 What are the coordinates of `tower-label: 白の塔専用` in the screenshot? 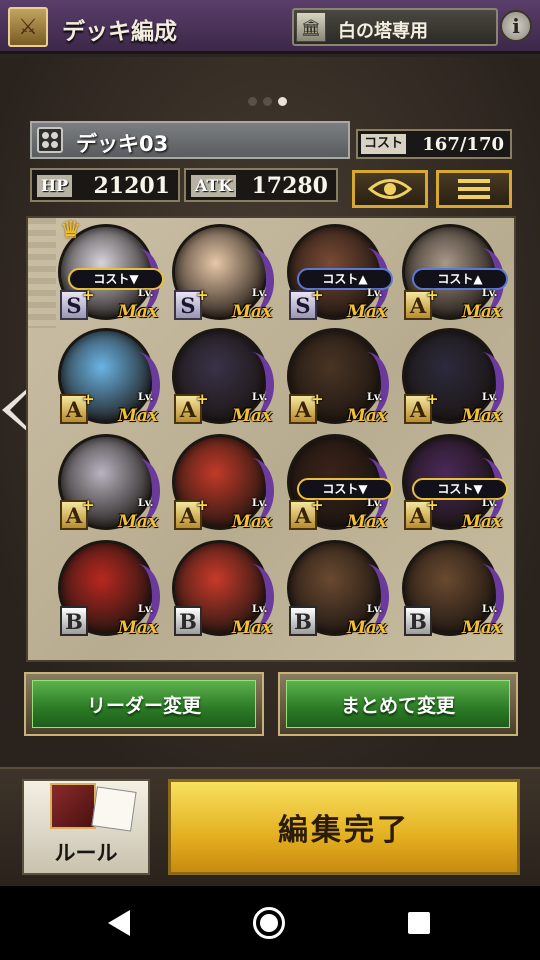 It's located at (383, 31).